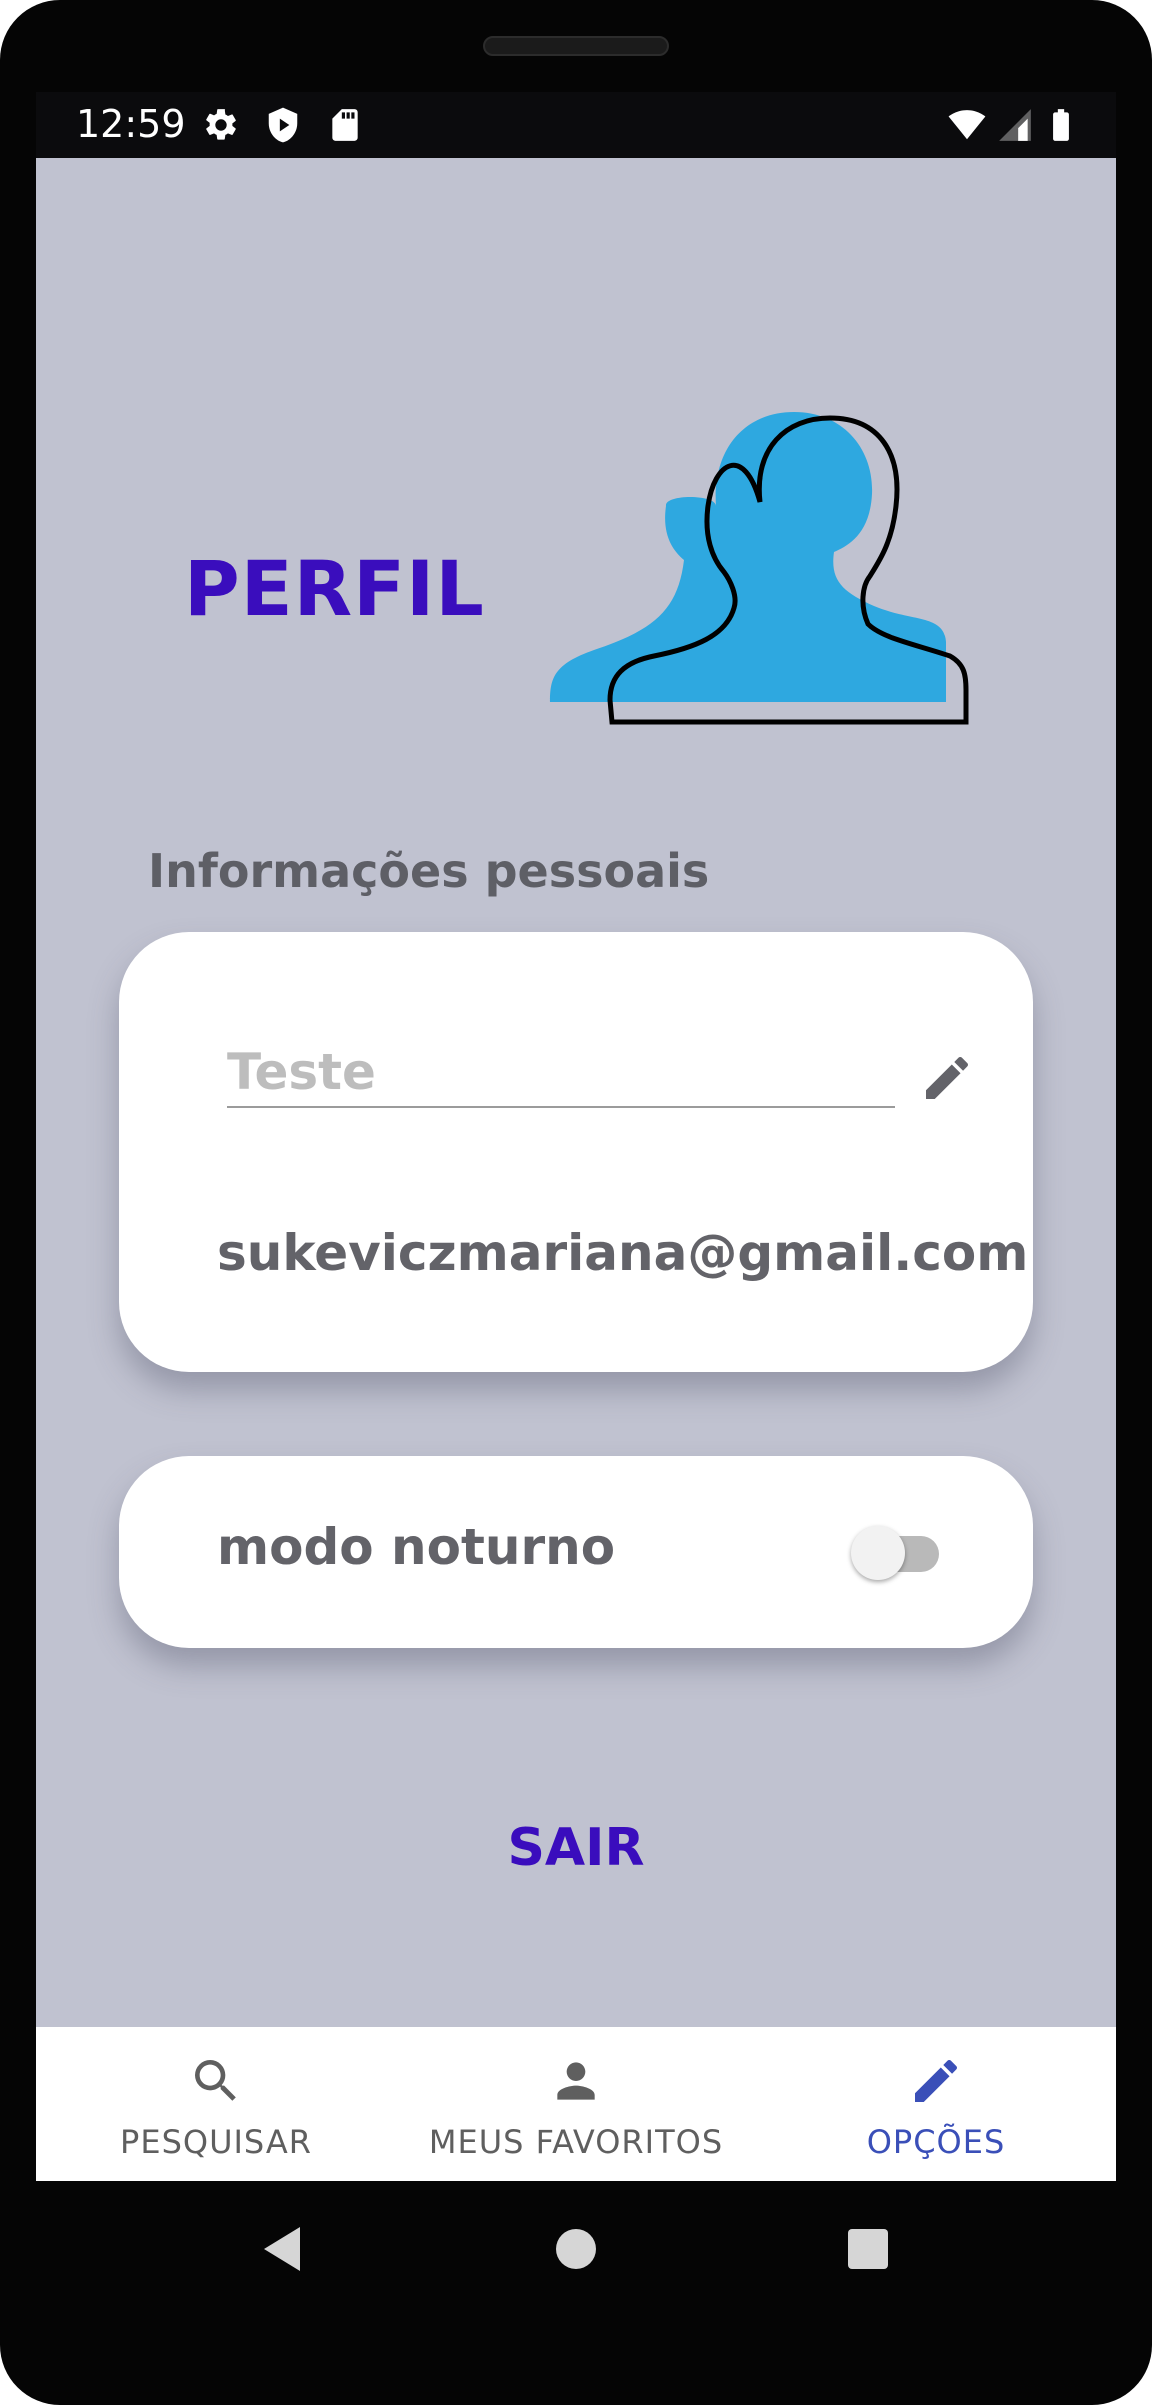 This screenshot has height=2405, width=1152. Describe the element at coordinates (759, 568) in the screenshot. I see `person-silhouette-icon` at that location.